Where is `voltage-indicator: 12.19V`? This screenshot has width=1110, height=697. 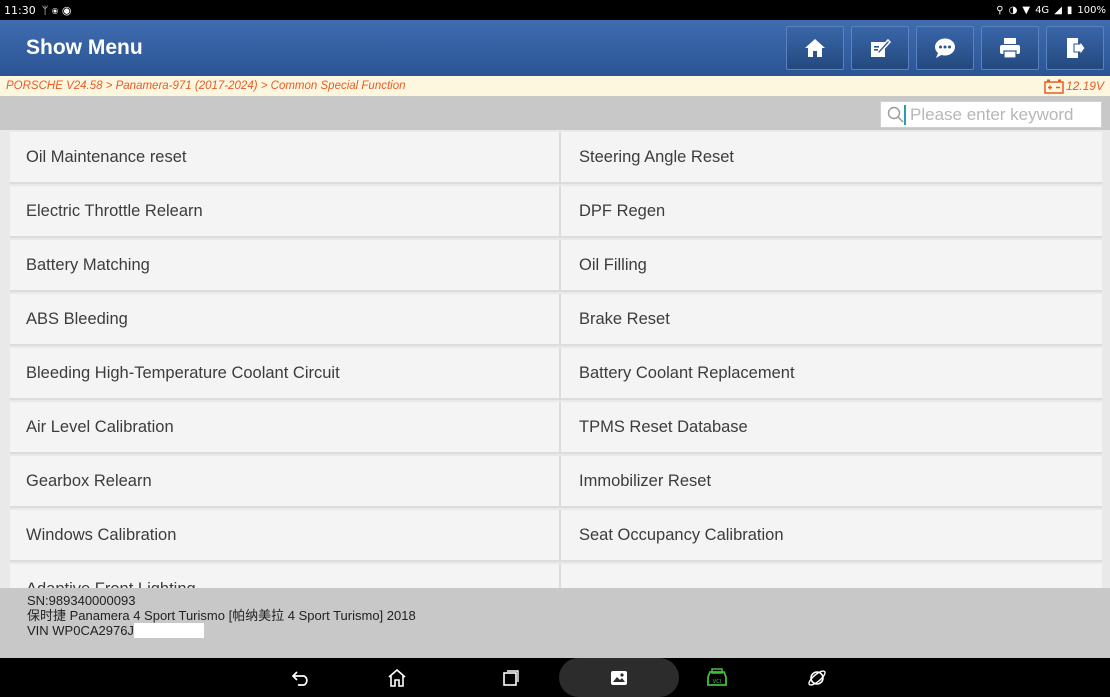 voltage-indicator: 12.19V is located at coordinates (1074, 86).